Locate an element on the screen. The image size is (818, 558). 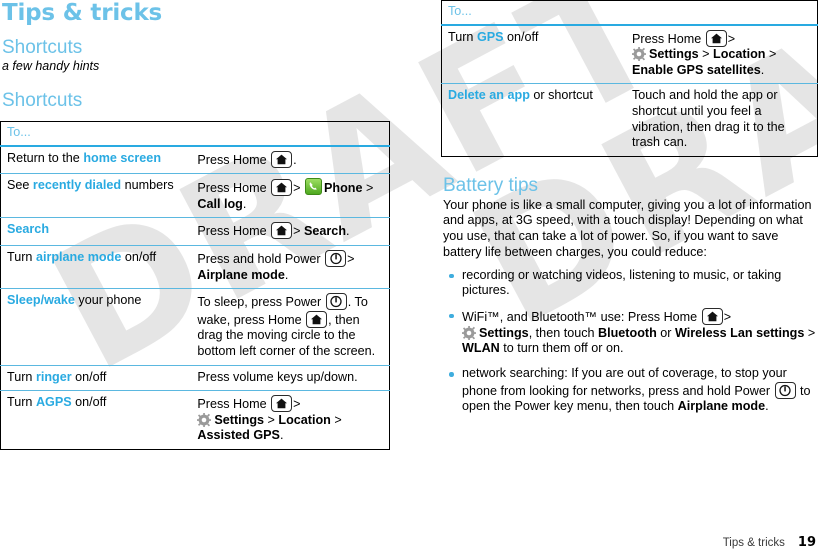
table-row: Search Press Home > Search. is located at coordinates (195, 231).